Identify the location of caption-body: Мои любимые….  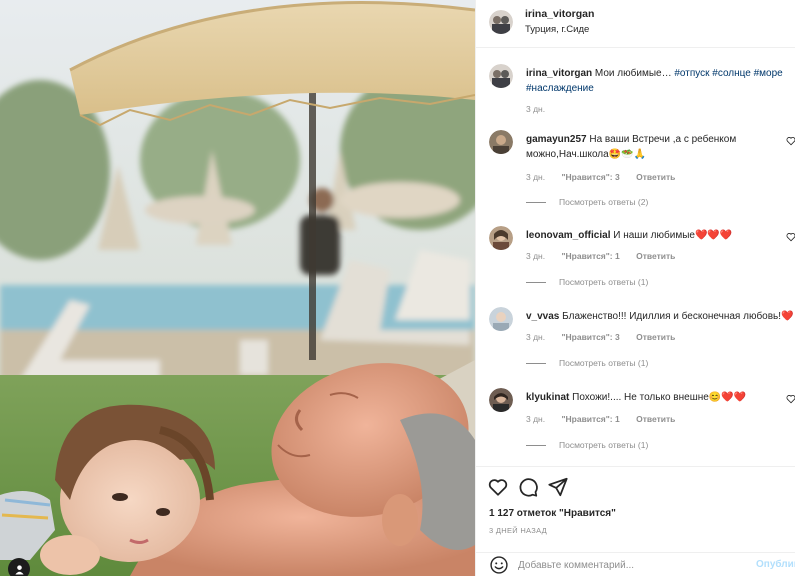
(633, 73).